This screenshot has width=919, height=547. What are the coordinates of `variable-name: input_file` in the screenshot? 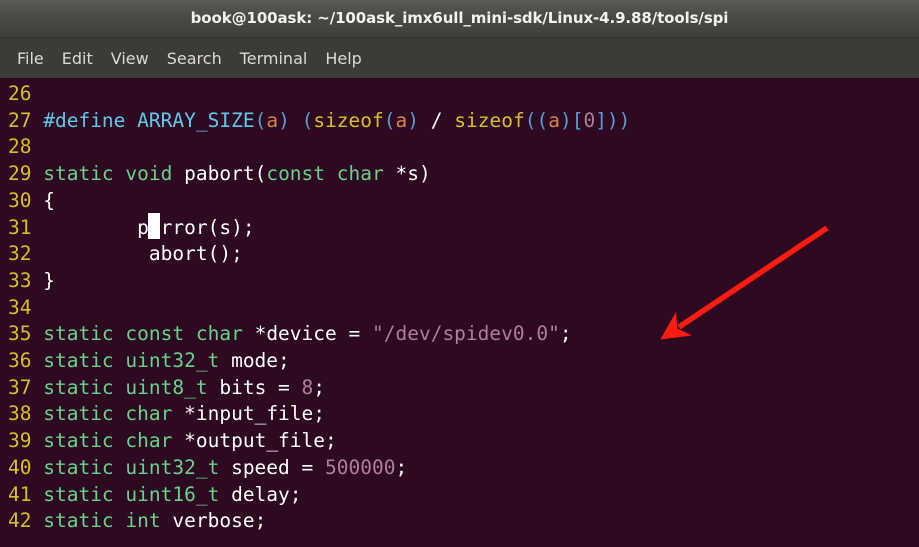 It's located at (254, 414).